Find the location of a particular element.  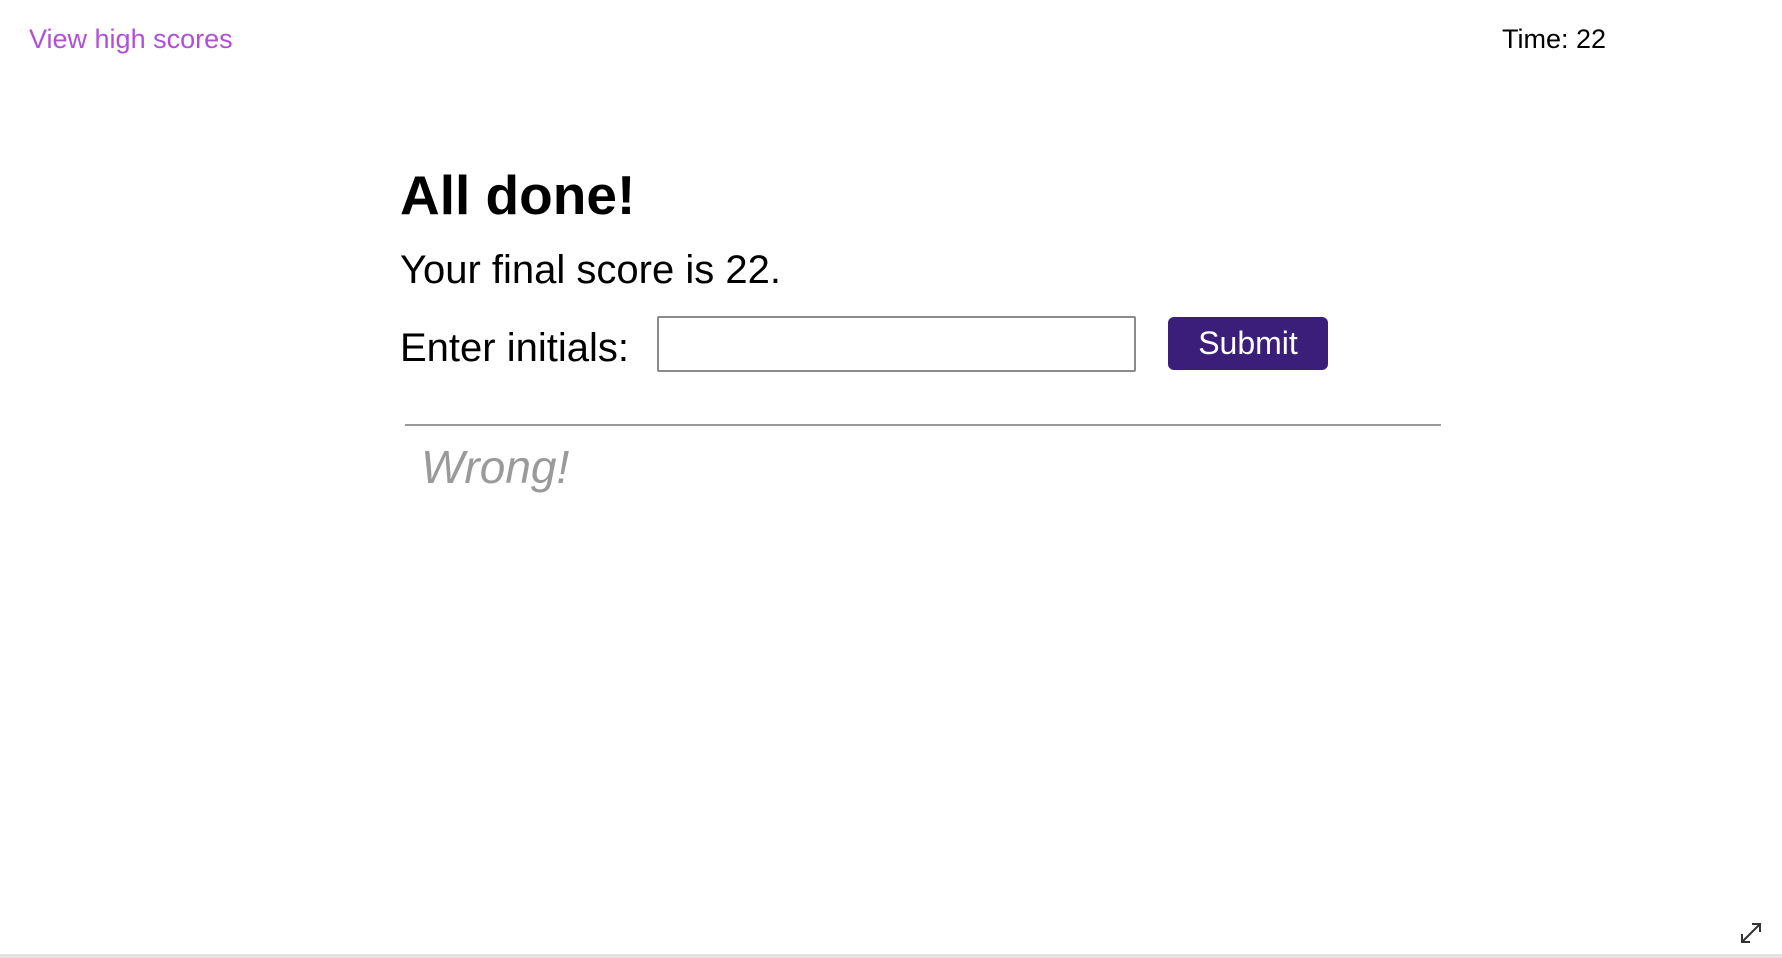

final-score-value: 22 is located at coordinates (747, 270).